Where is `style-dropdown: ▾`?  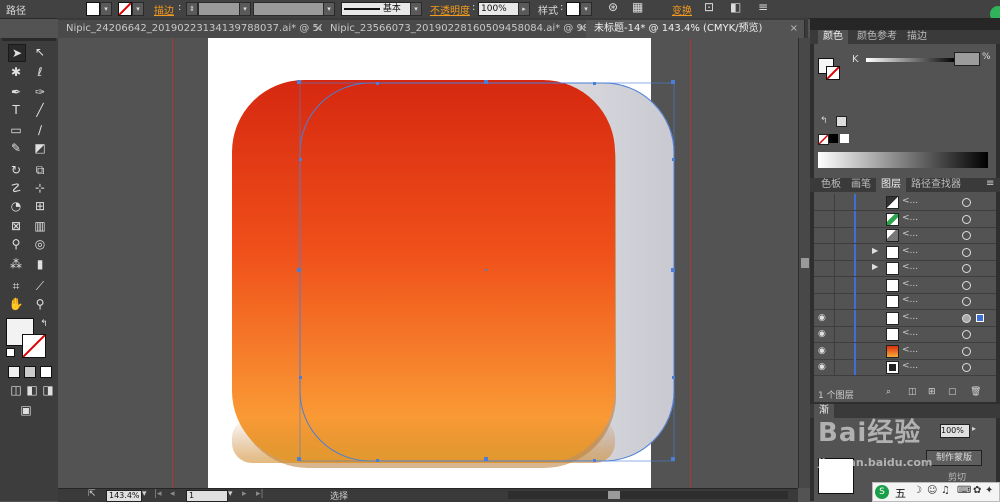
style-dropdown: ▾ is located at coordinates (586, 9).